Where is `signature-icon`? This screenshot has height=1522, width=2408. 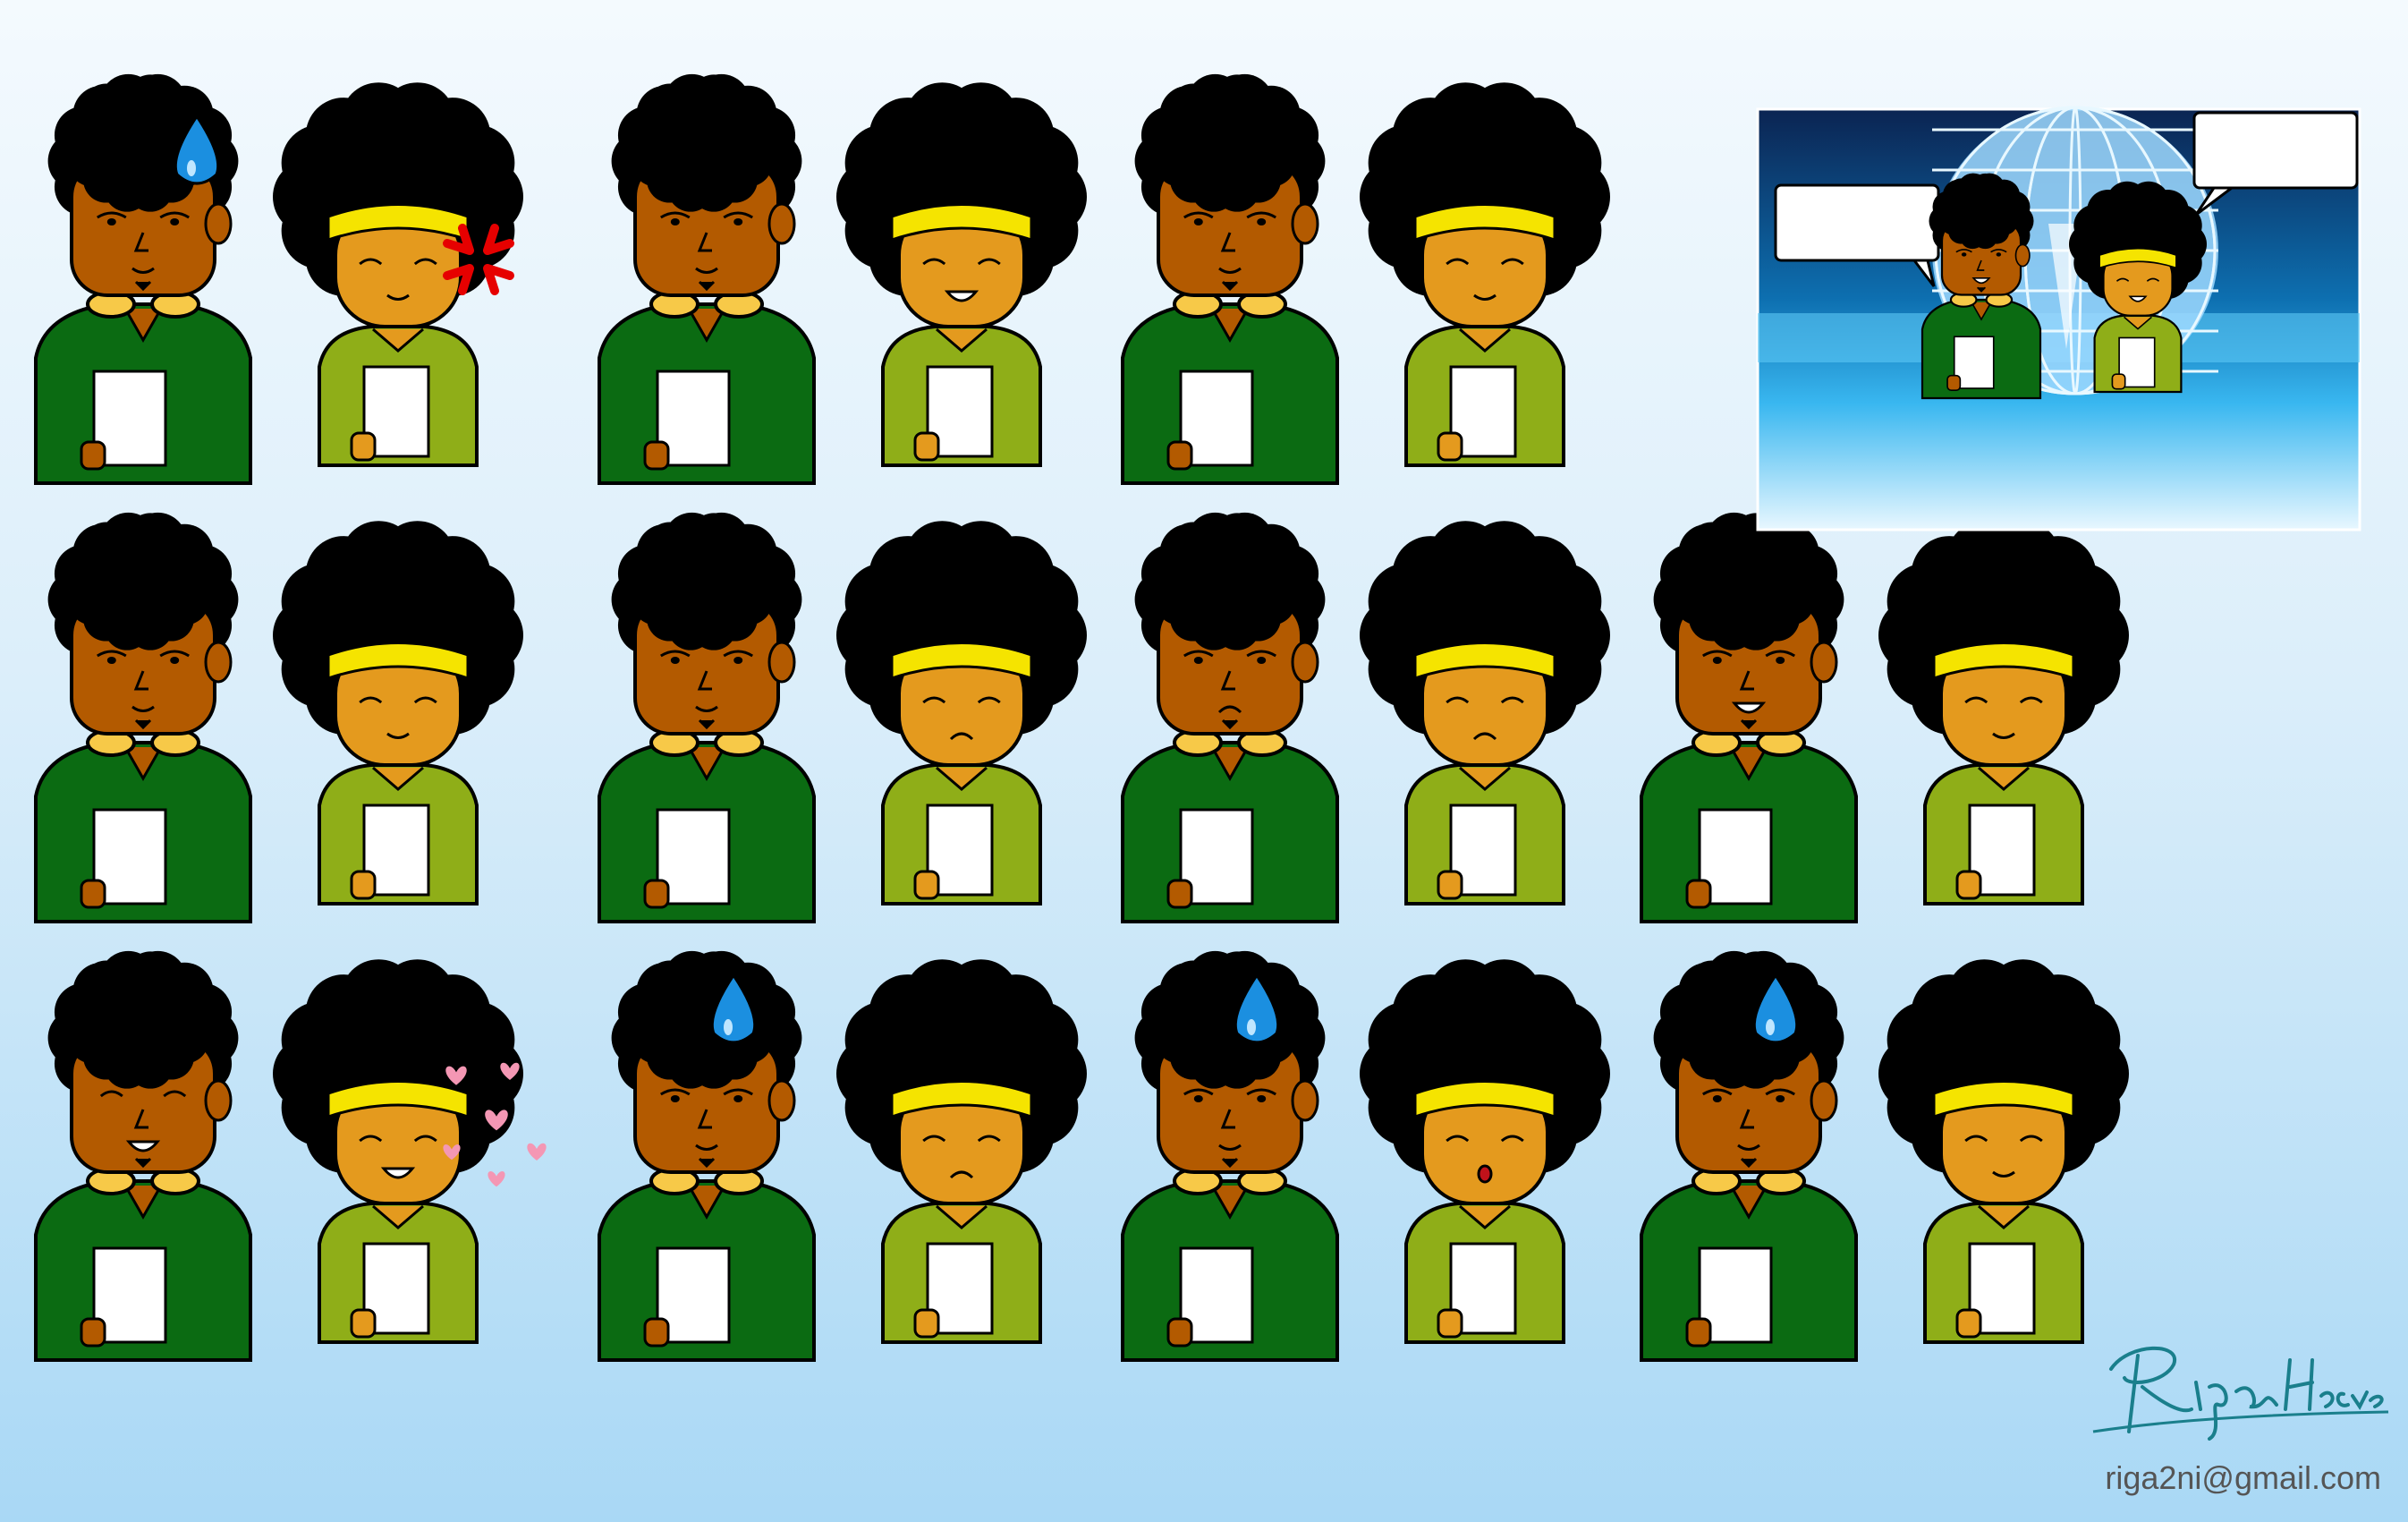 signature-icon is located at coordinates (2240, 1393).